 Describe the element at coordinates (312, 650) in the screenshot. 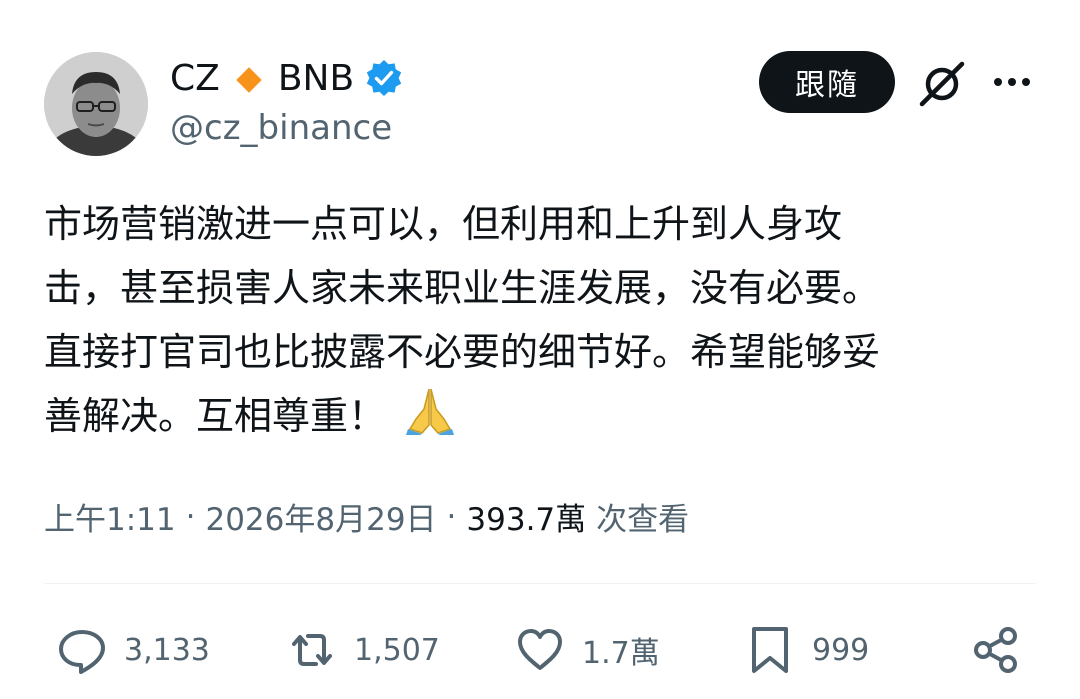

I see `repost-icon` at that location.